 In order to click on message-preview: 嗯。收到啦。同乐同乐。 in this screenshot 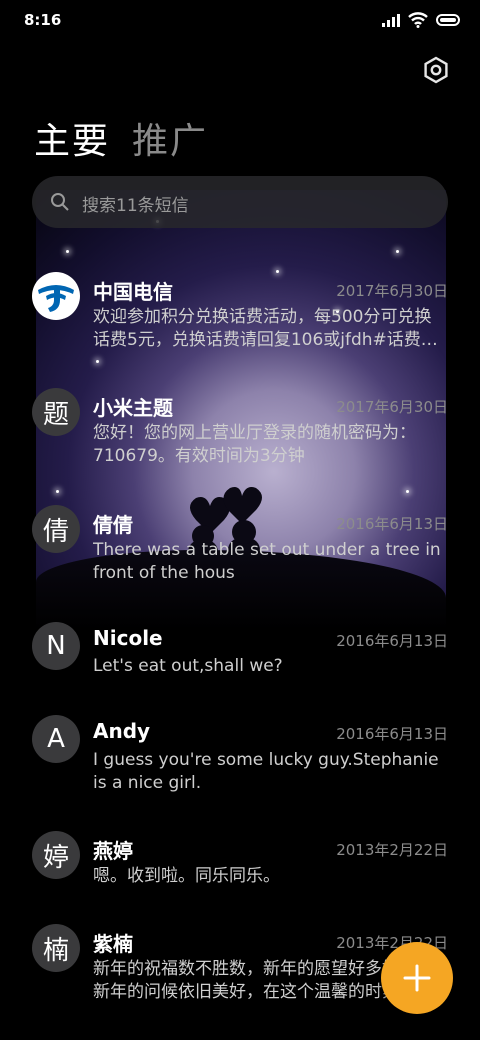, I will do `click(186, 876)`.